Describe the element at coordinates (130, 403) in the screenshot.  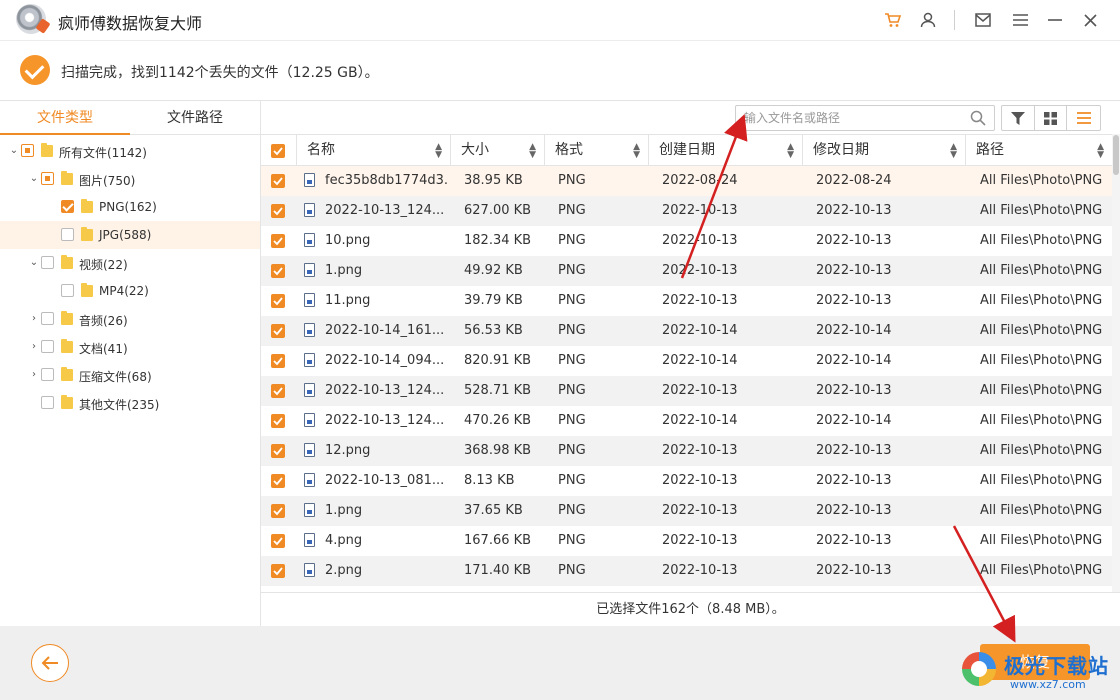
I see `tree-item: 其他文件(235)` at that location.